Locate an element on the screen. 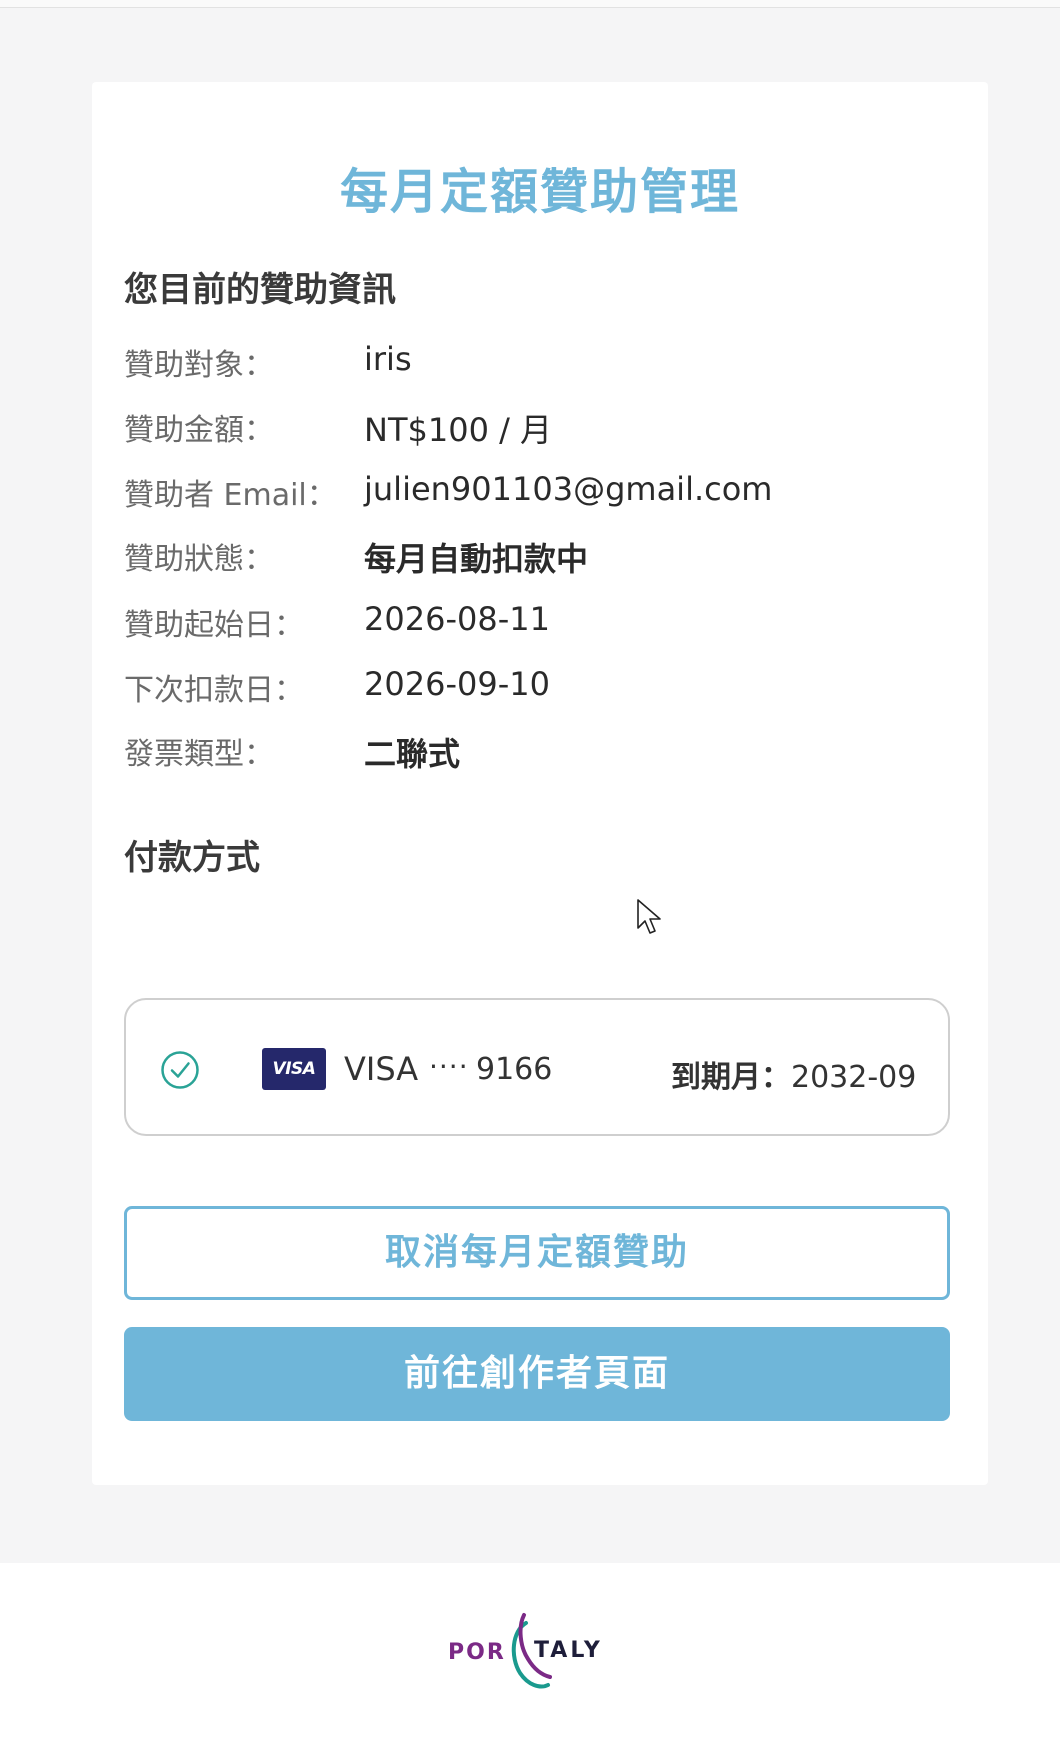  logo-text-left: POR is located at coordinates (477, 1652).